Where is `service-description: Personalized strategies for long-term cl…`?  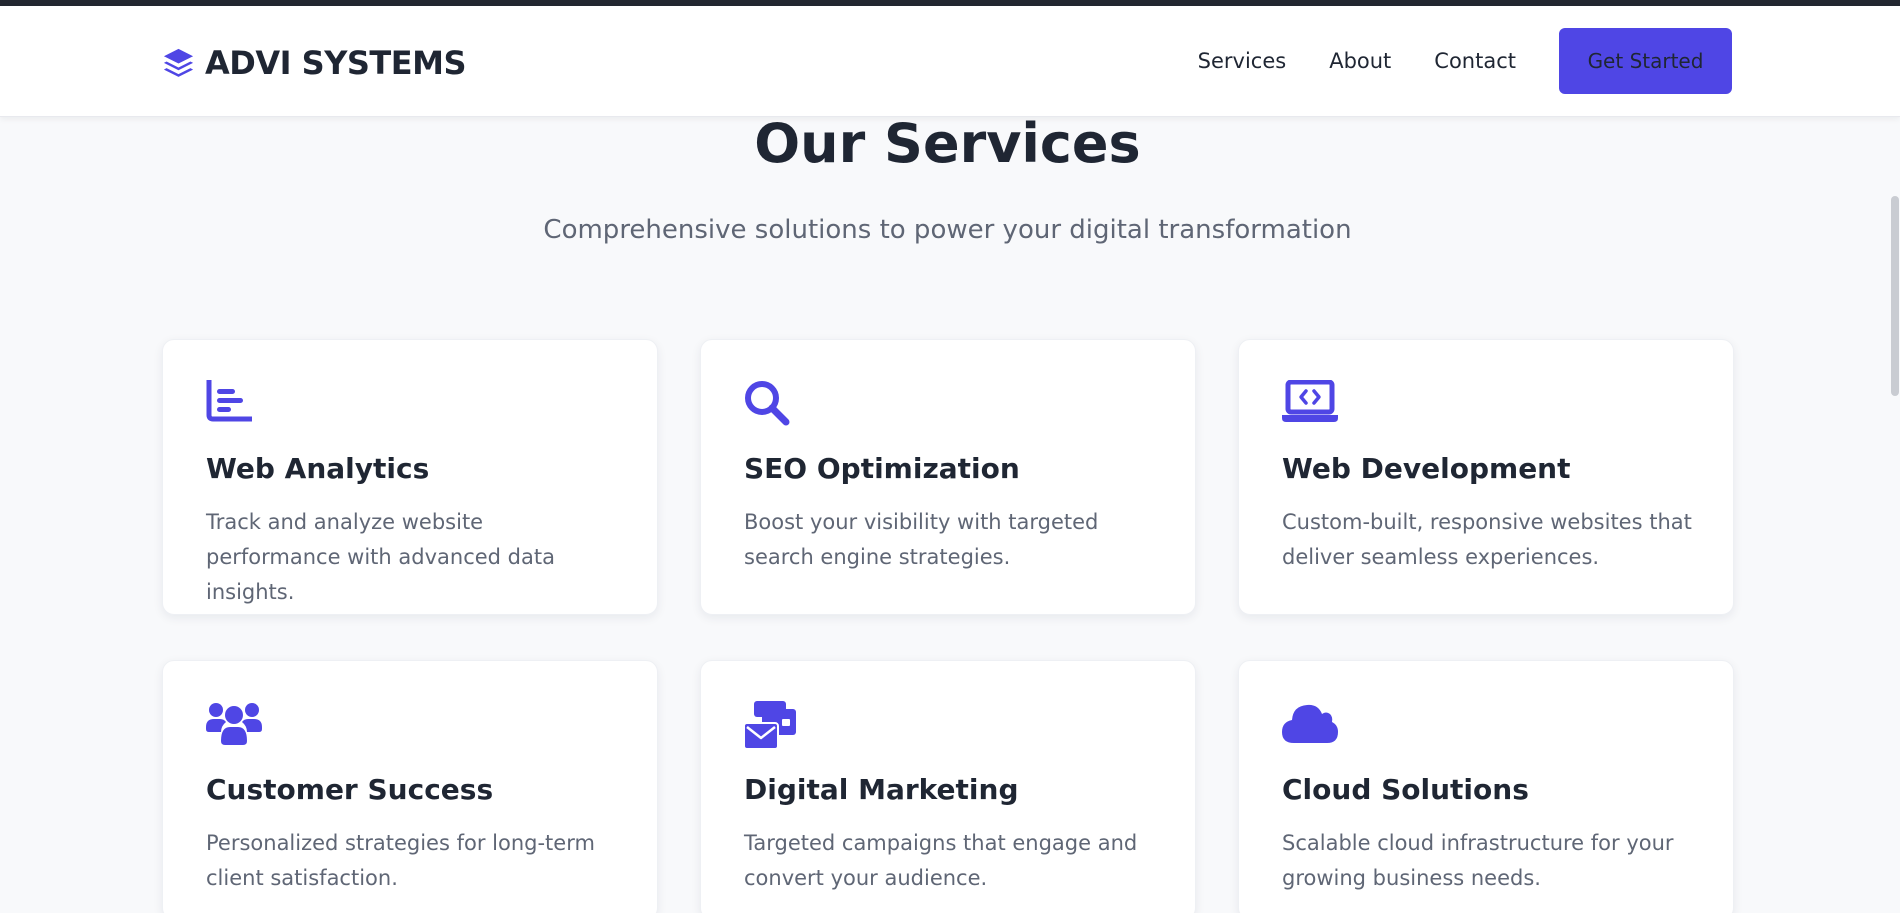
service-description: Personalized strategies for long-term cl… is located at coordinates (400, 860).